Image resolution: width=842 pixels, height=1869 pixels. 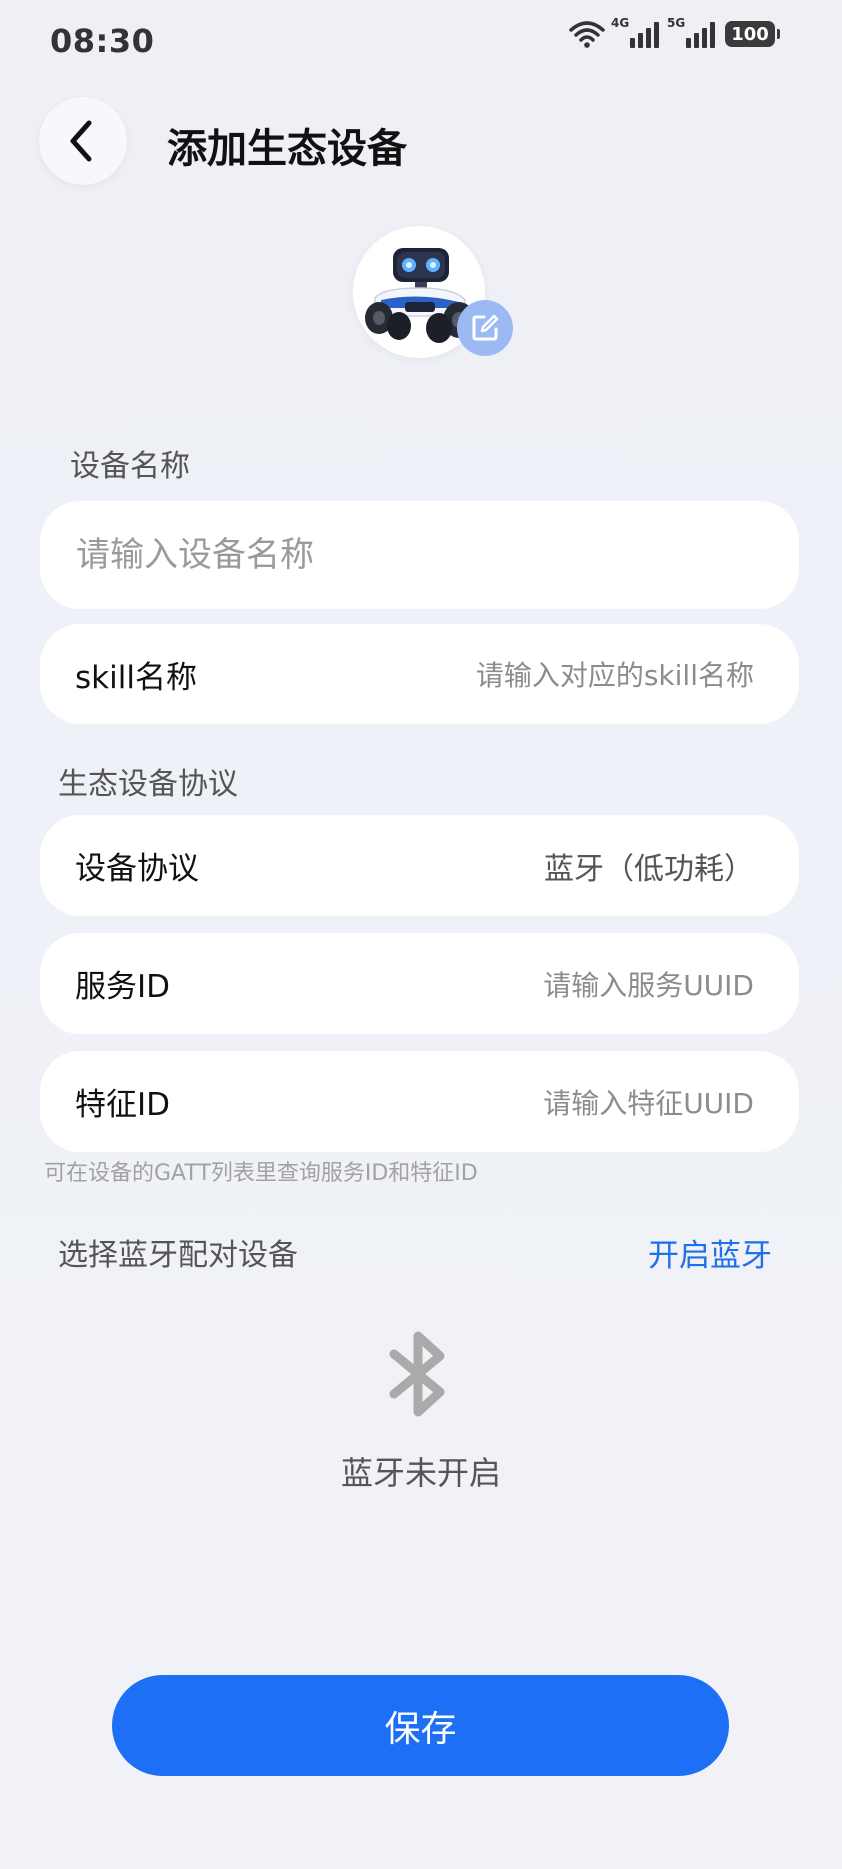 What do you see at coordinates (178, 1255) in the screenshot?
I see `bluetooth-section-label: 选择蓝牙配对设备` at bounding box center [178, 1255].